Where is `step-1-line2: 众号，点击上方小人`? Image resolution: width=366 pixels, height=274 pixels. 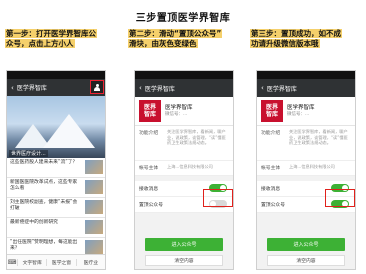
step-1-line2: 众号，点击上方小人 is located at coordinates (40, 43).